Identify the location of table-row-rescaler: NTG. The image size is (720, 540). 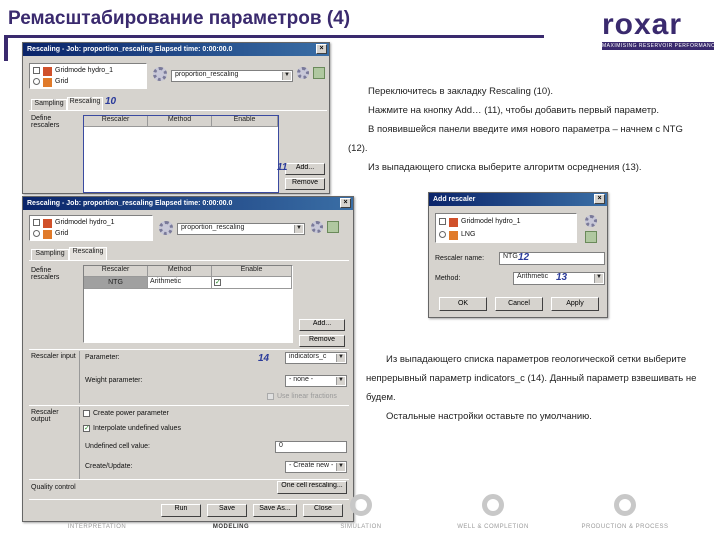
(116, 283).